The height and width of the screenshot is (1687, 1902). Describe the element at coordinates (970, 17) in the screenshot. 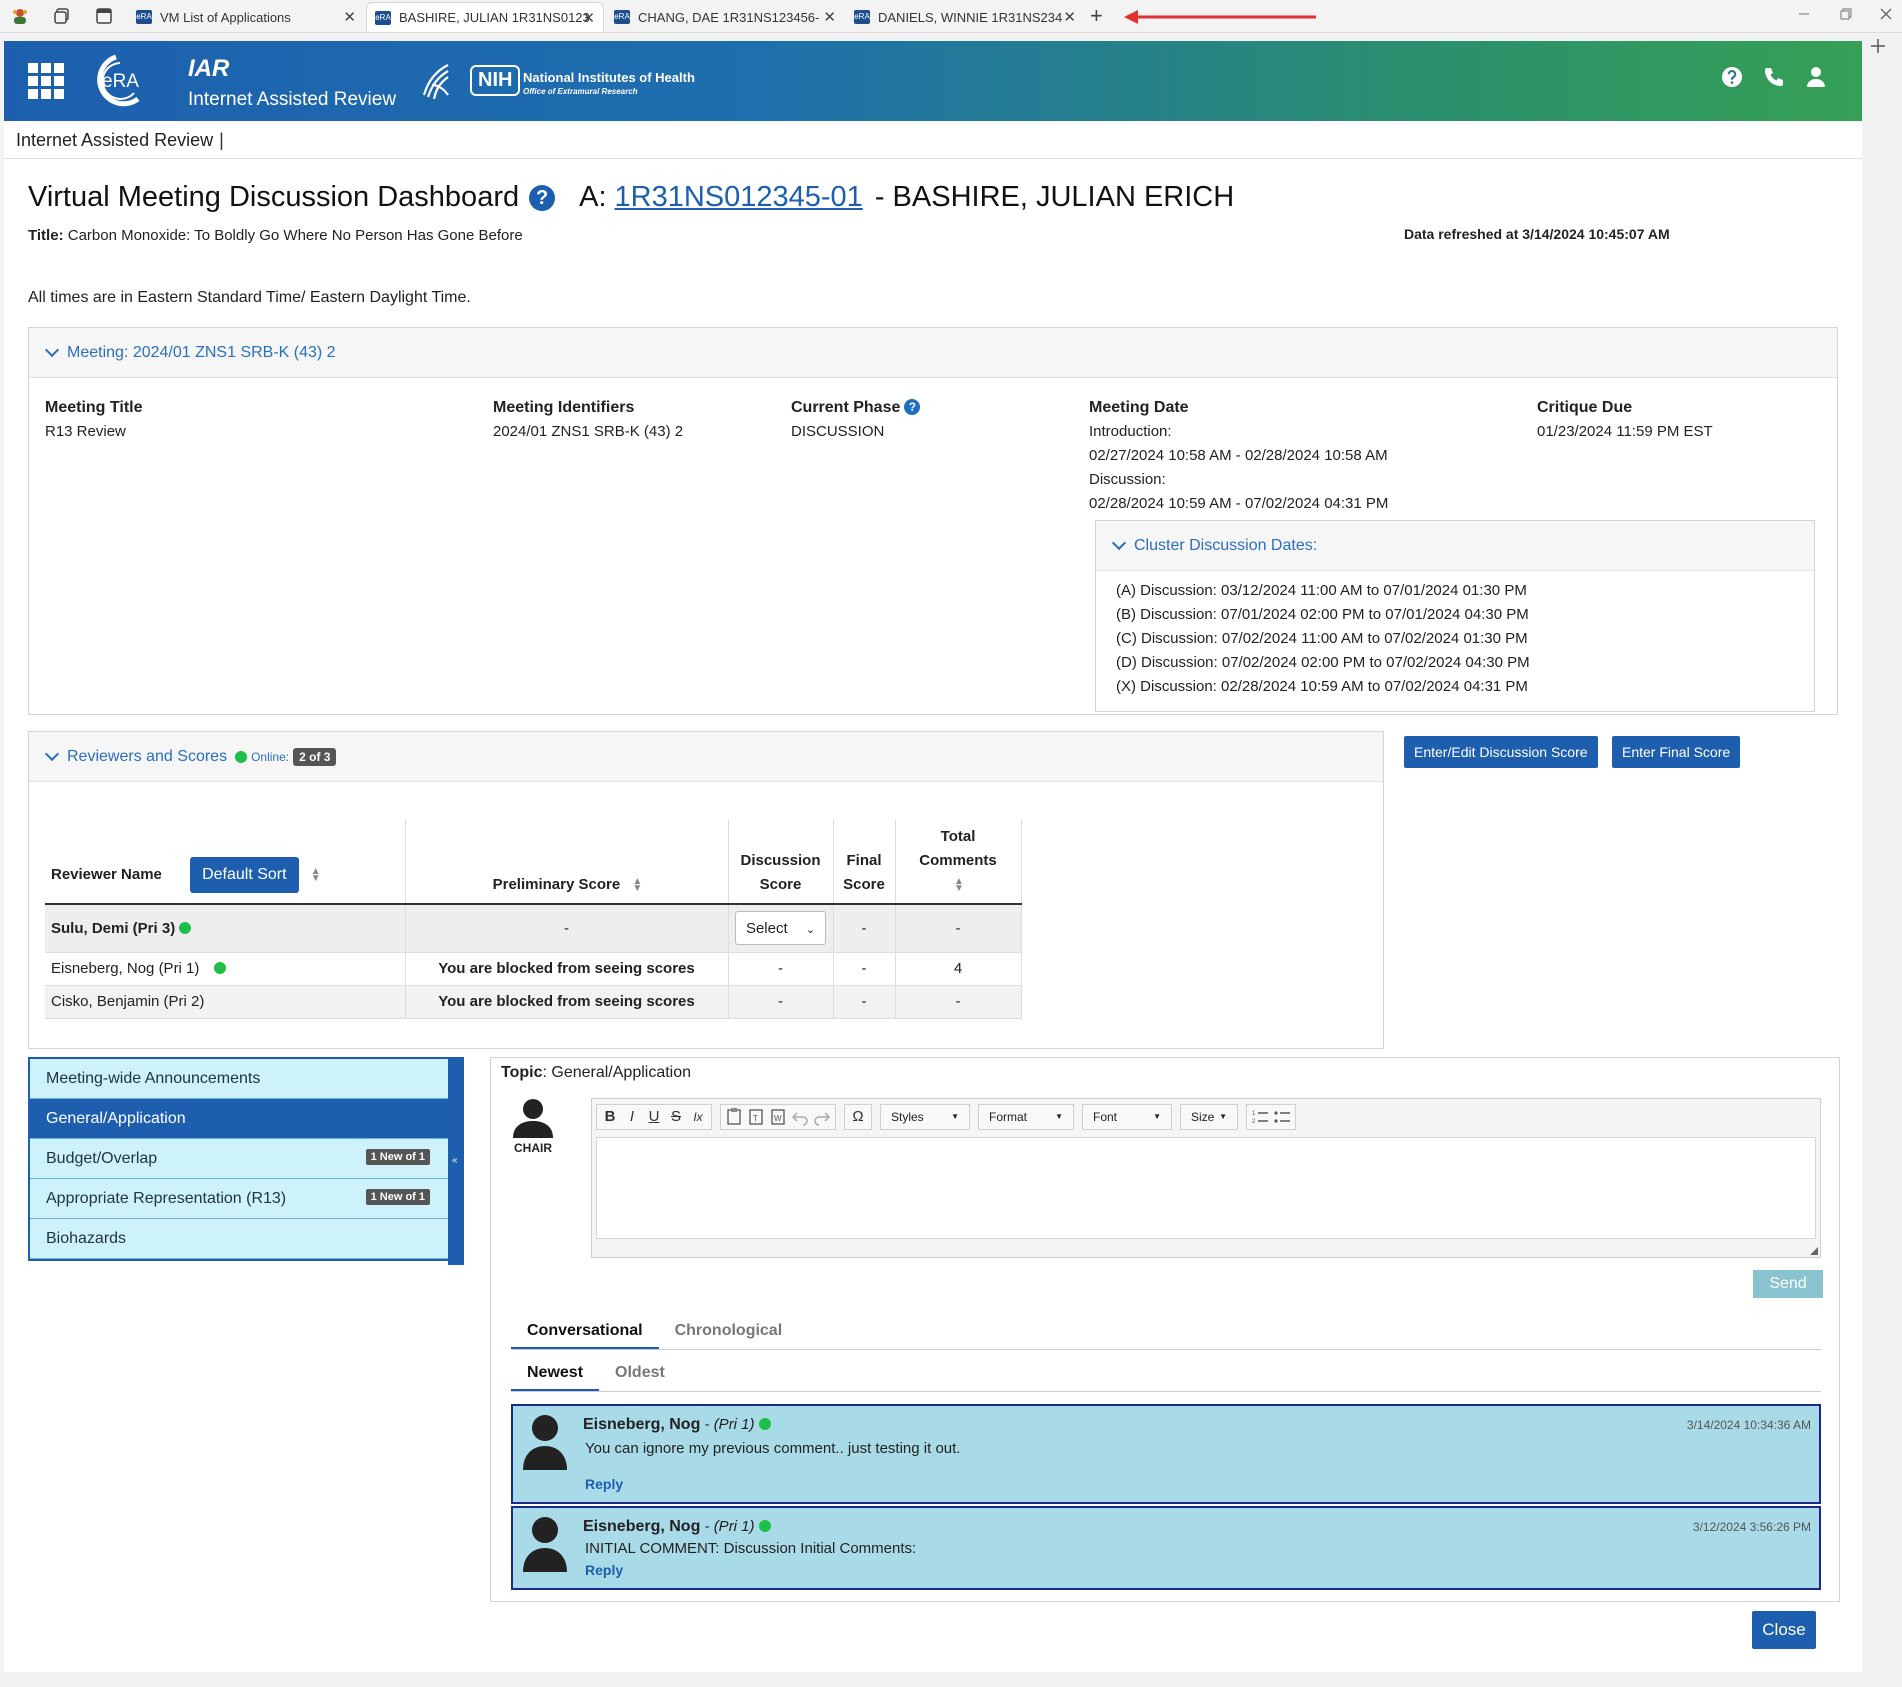

I see `browser-tab-title: DANIELS, WINNIE 1R31NS234` at that location.